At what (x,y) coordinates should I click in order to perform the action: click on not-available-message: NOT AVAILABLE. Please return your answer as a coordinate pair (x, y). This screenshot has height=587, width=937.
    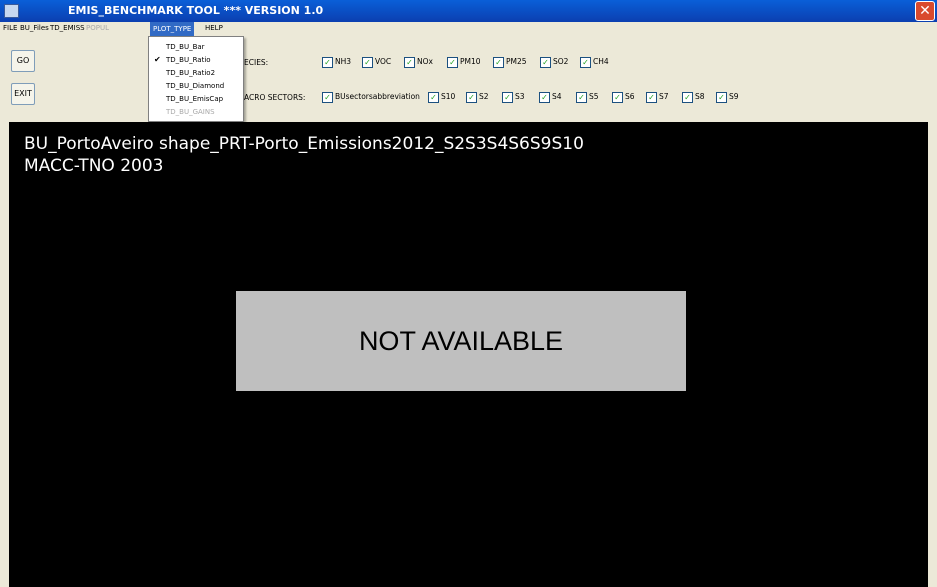
    Looking at the image, I should click on (461, 341).